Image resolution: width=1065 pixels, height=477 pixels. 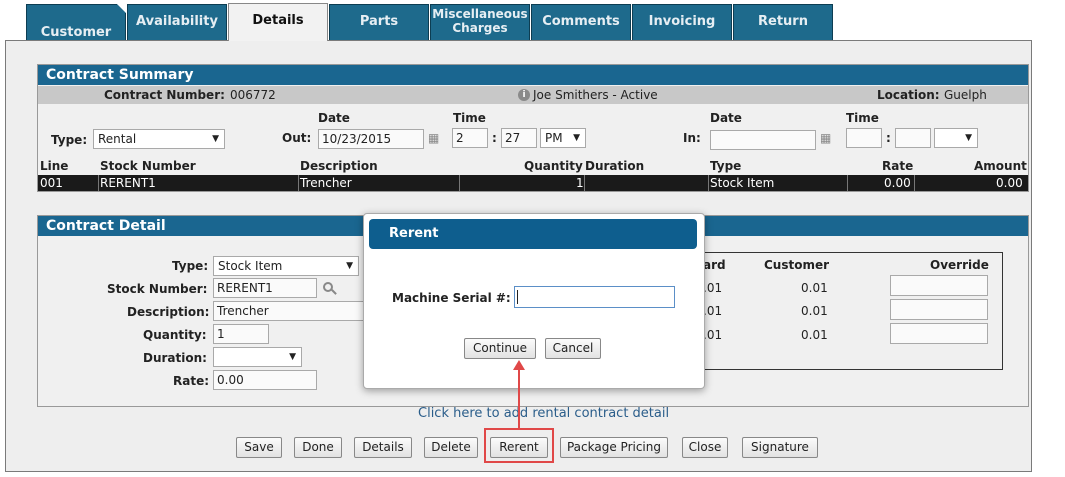 What do you see at coordinates (763, 140) in the screenshot?
I see `in-date-input` at bounding box center [763, 140].